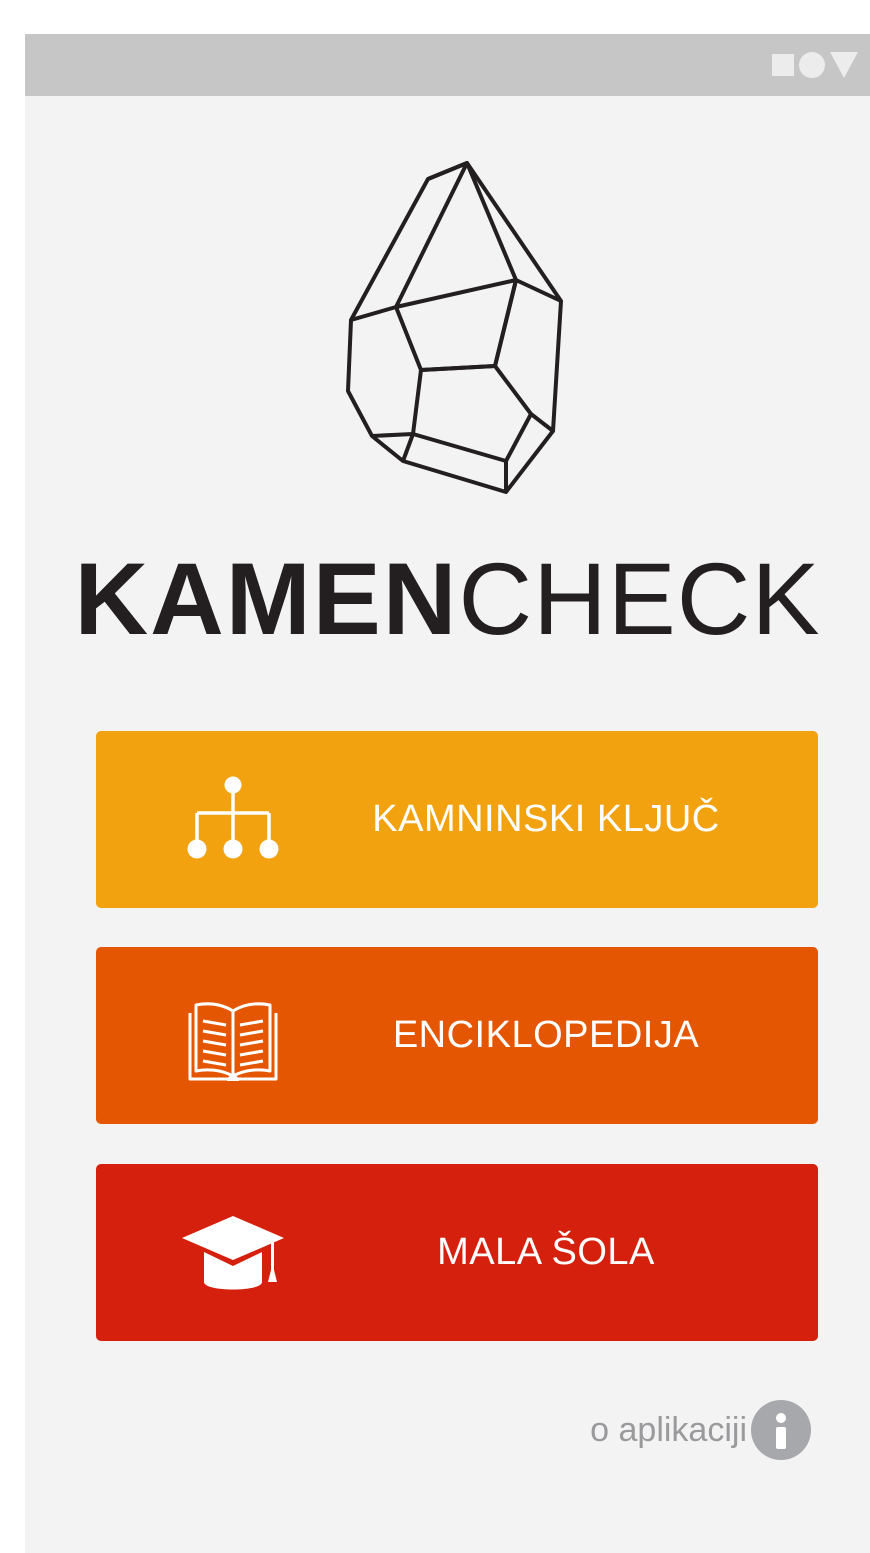 The width and height of the screenshot is (870, 1553). I want to click on status-icons, so click(815, 65).